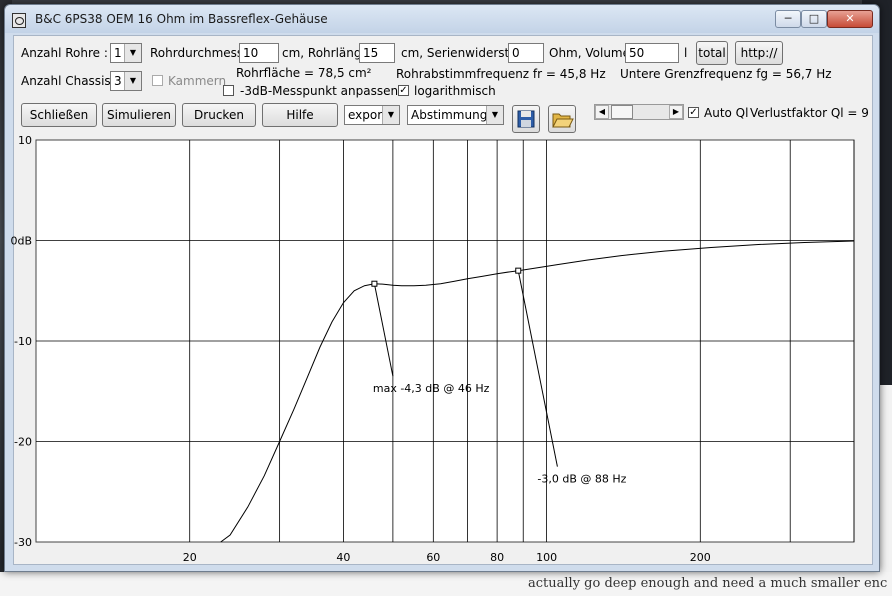 This screenshot has height=596, width=892. I want to click on y-tick-label: -20, so click(23, 442).